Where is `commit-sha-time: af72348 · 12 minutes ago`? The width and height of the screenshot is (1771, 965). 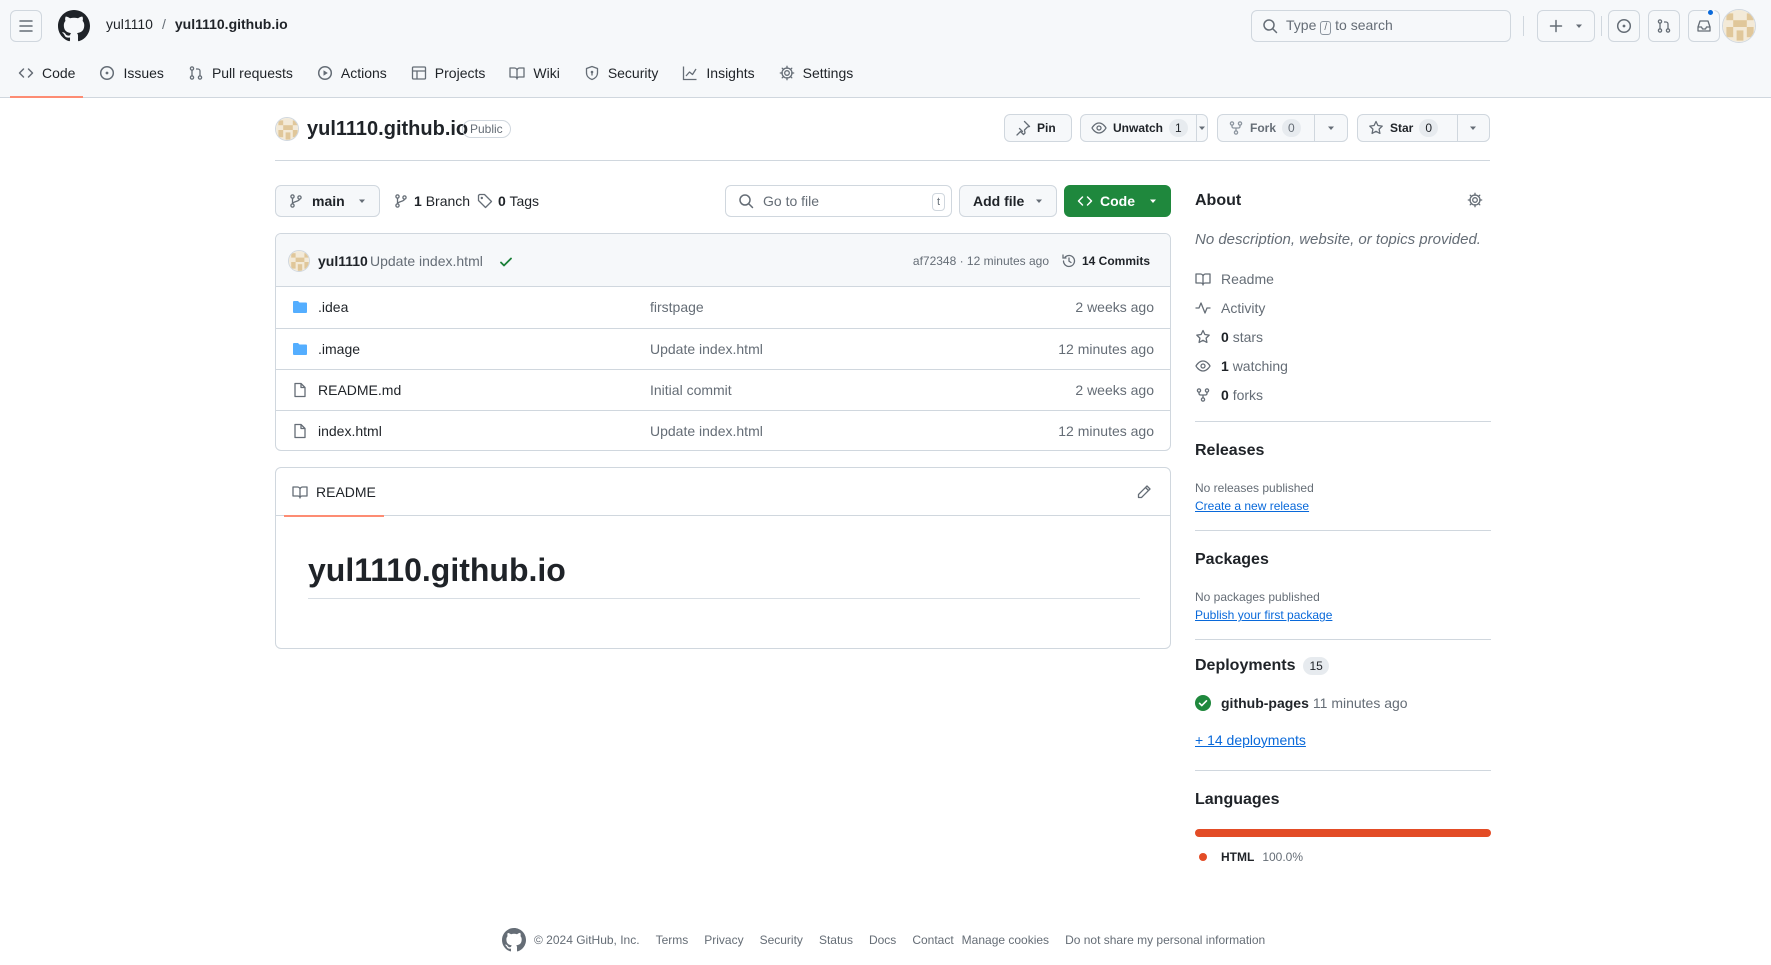 commit-sha-time: af72348 · 12 minutes ago is located at coordinates (981, 261).